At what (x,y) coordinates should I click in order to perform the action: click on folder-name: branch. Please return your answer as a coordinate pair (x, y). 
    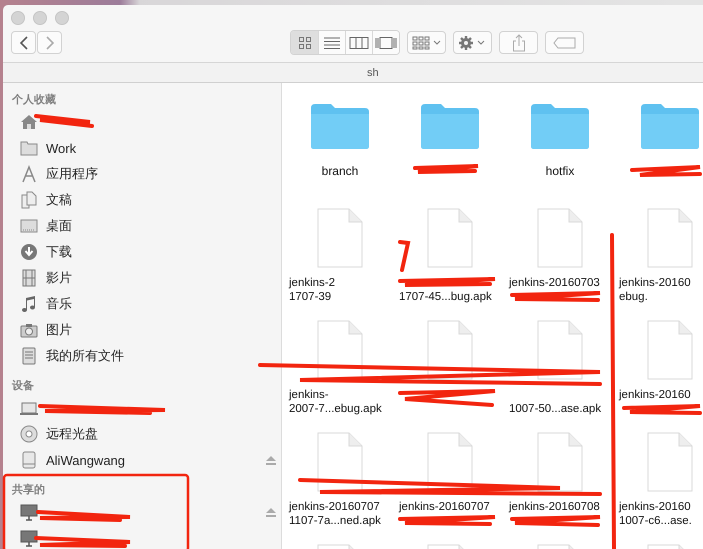
    Looking at the image, I should click on (340, 171).